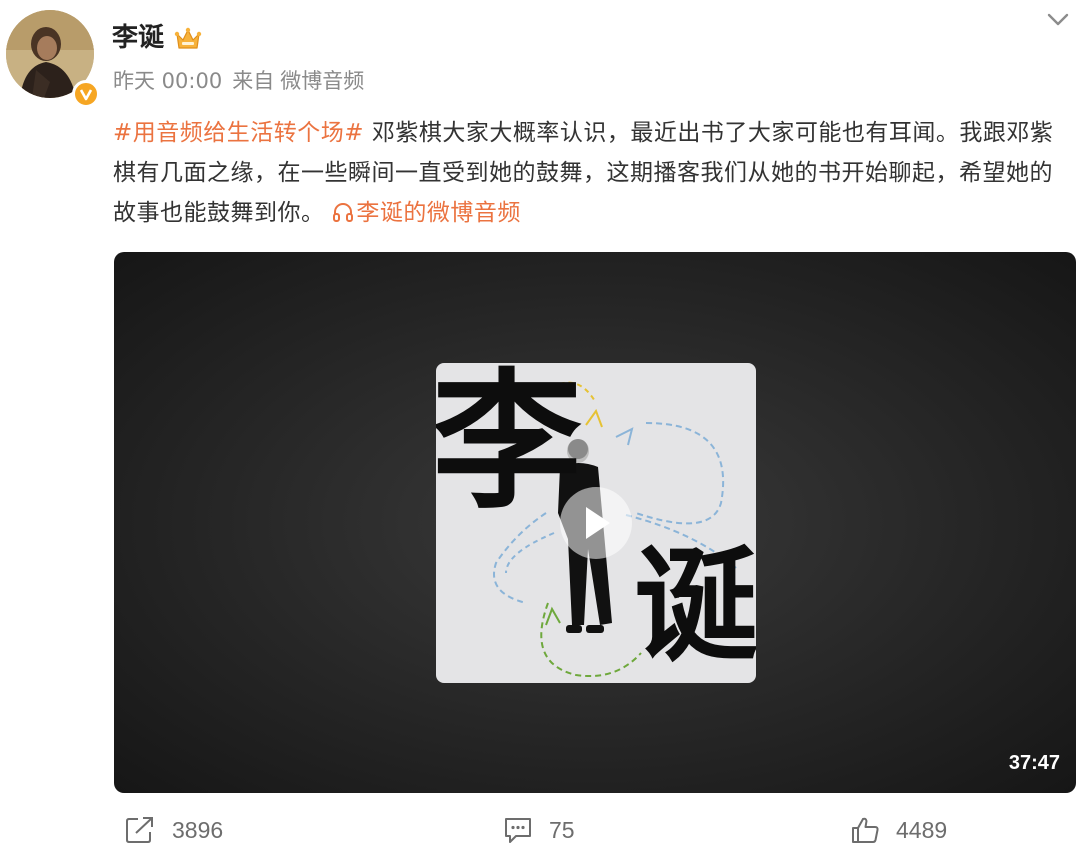 Image resolution: width=1080 pixels, height=852 pixels. What do you see at coordinates (509, 446) in the screenshot?
I see `cover-title-char-1: 李` at bounding box center [509, 446].